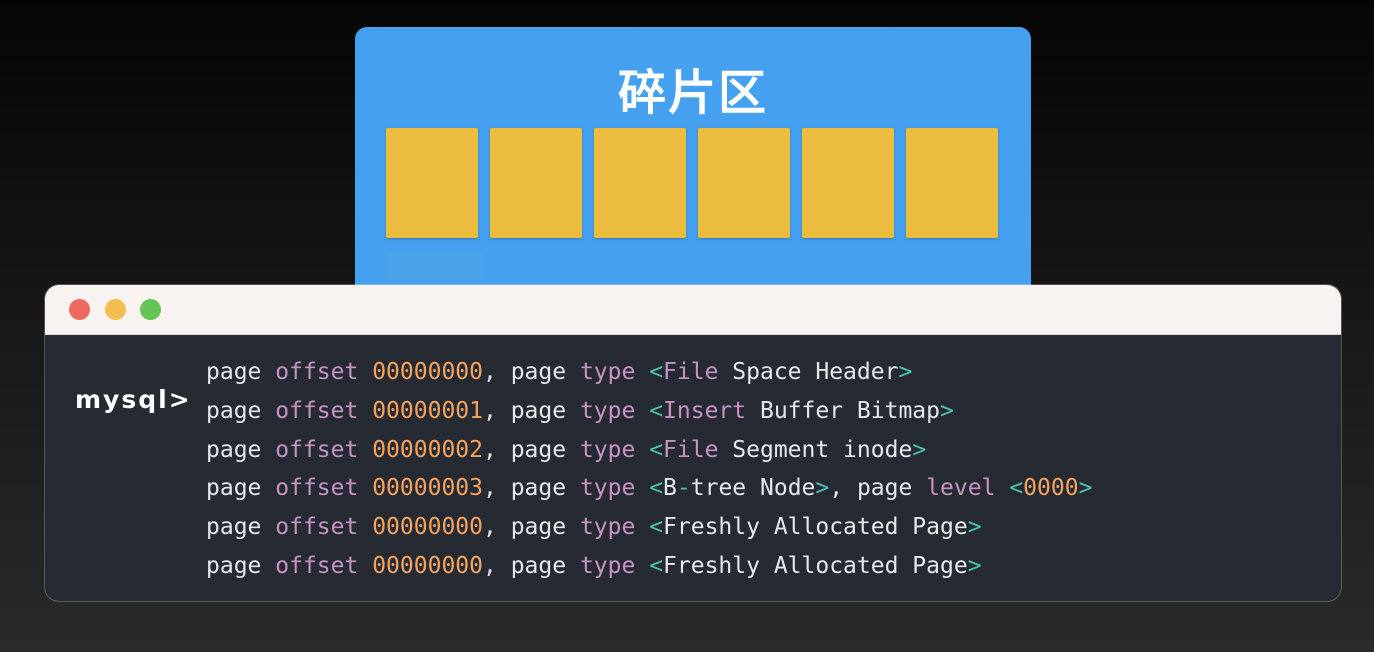 The width and height of the screenshot is (1374, 652). I want to click on token-type-name: B, so click(670, 488).